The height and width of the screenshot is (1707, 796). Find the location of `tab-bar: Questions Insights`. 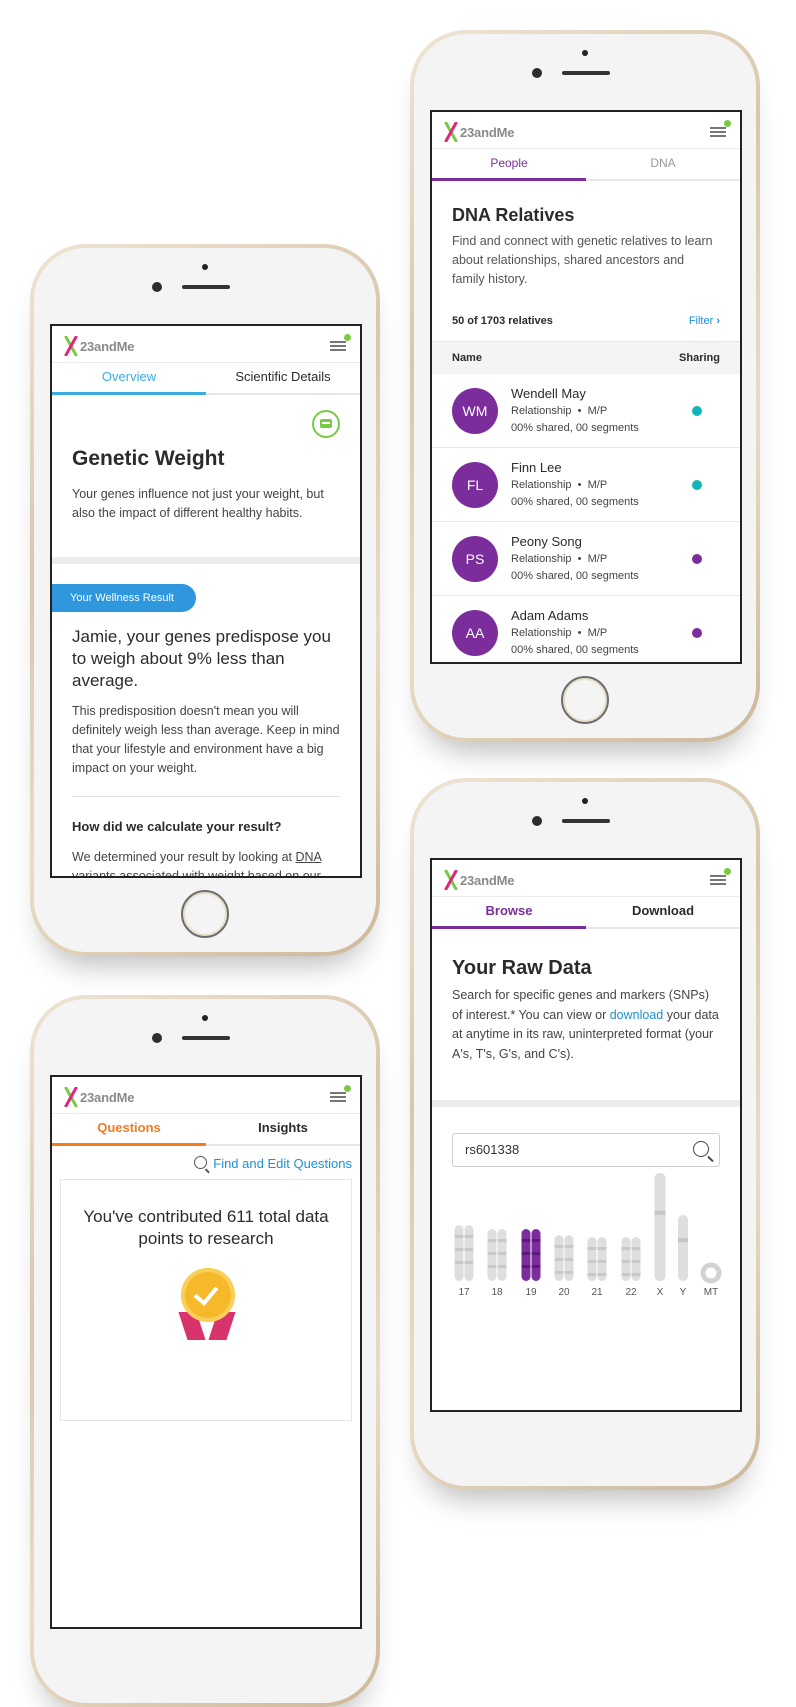

tab-bar: Questions Insights is located at coordinates (206, 1129).